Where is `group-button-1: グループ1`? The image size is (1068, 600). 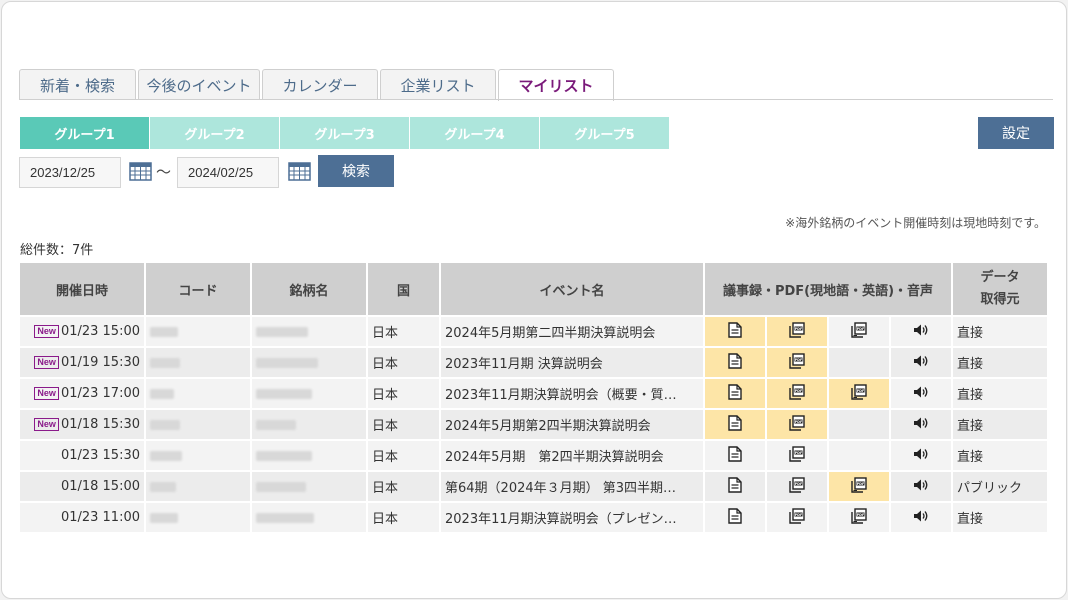
group-button-1: グループ1 is located at coordinates (84, 133).